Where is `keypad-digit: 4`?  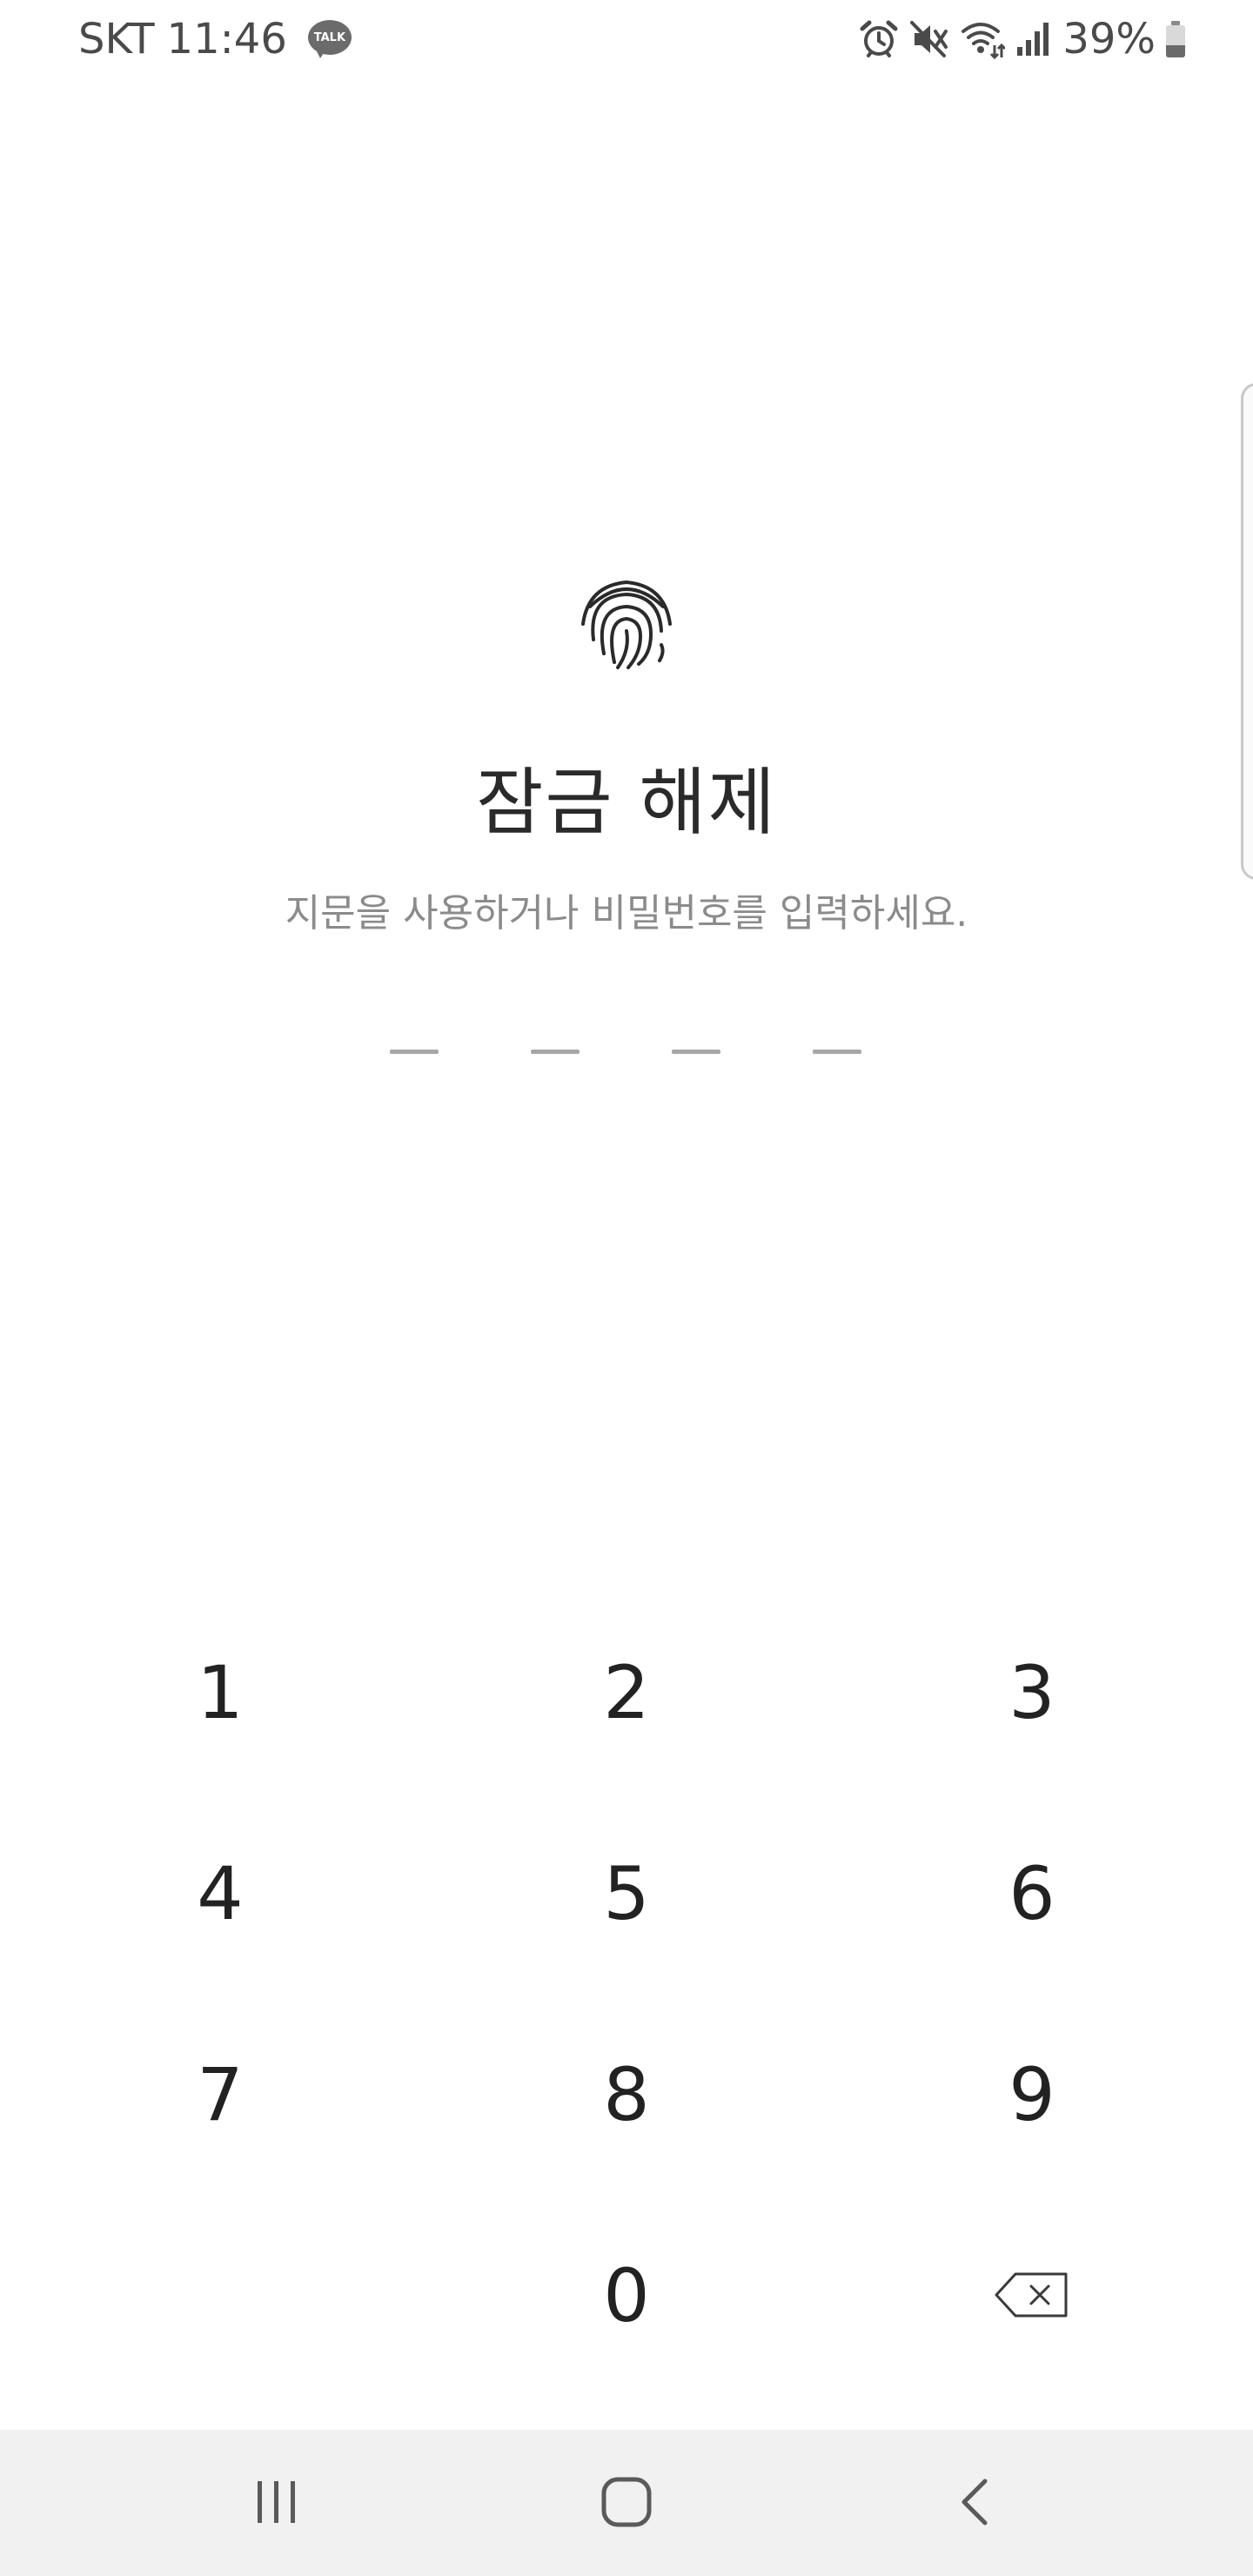
keypad-digit: 4 is located at coordinates (220, 1893).